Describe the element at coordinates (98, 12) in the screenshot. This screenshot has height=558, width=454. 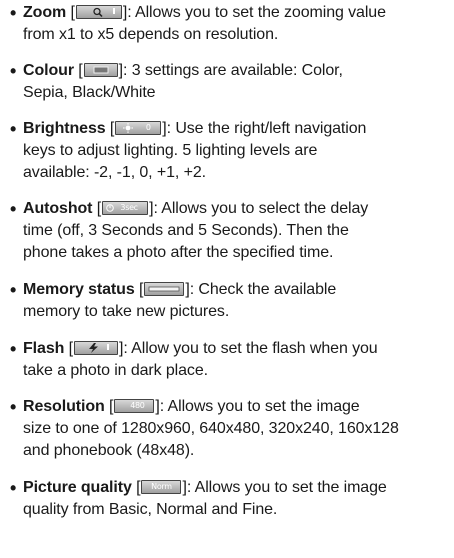
I see `zoom-icon` at that location.